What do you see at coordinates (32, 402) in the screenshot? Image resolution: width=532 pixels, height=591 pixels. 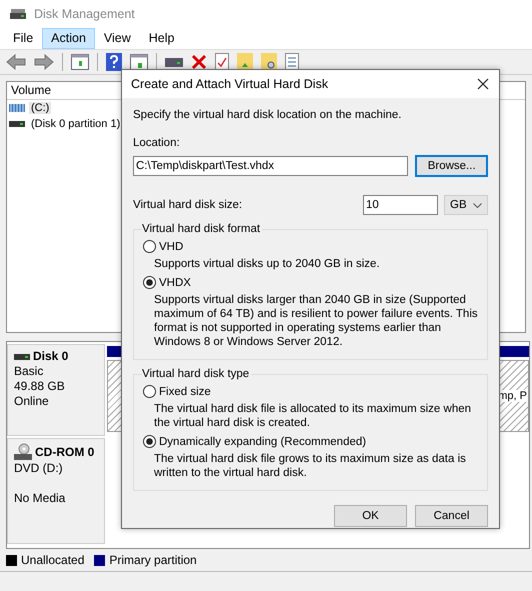 I see `disk-detail: Online` at bounding box center [32, 402].